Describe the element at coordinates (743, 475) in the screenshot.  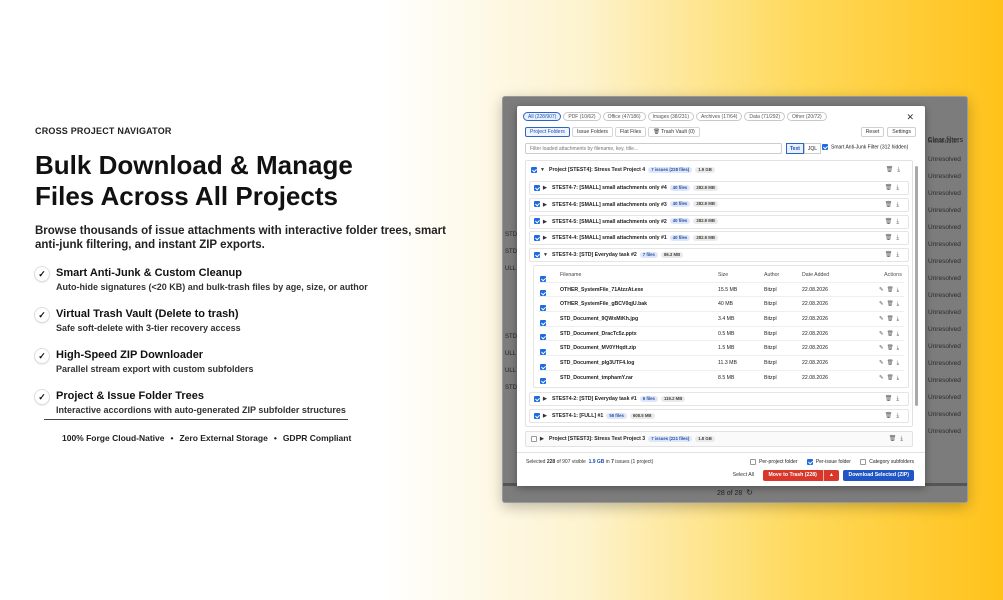
I see `select-all-button: Select All` at that location.